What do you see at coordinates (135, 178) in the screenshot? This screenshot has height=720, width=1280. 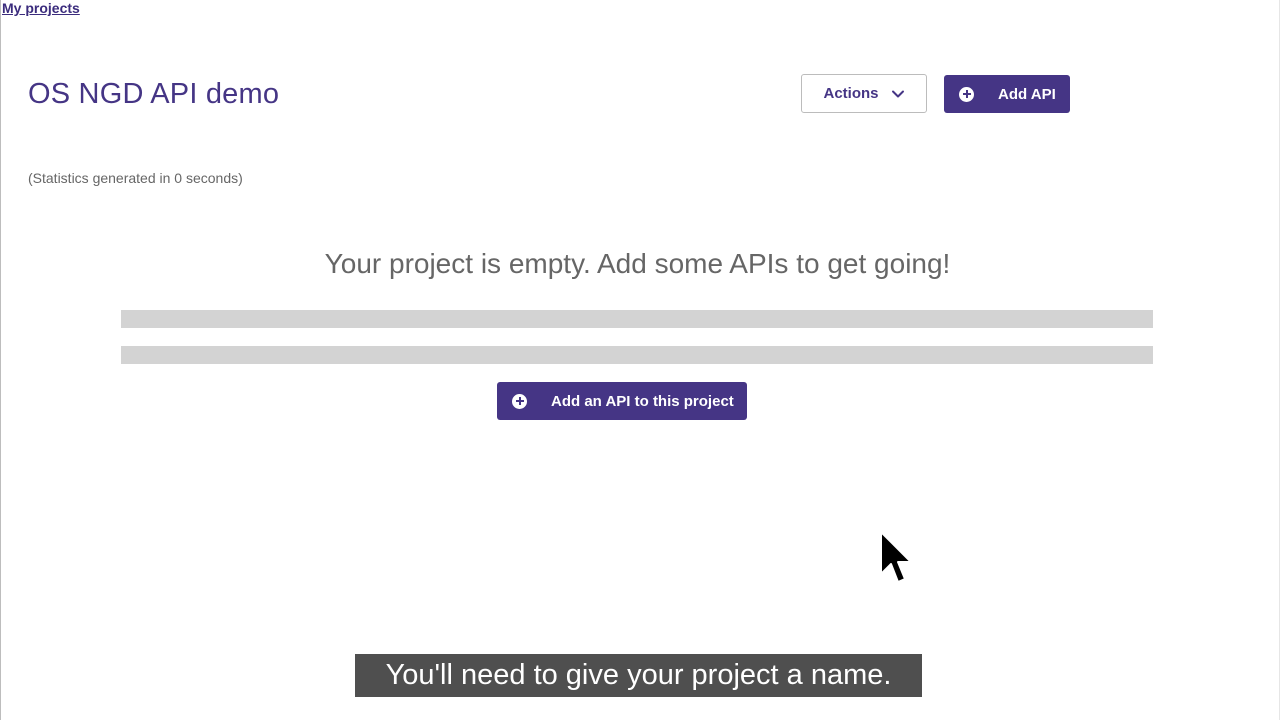 I see `statistics-text: (Statistics generated in 0 seconds)` at bounding box center [135, 178].